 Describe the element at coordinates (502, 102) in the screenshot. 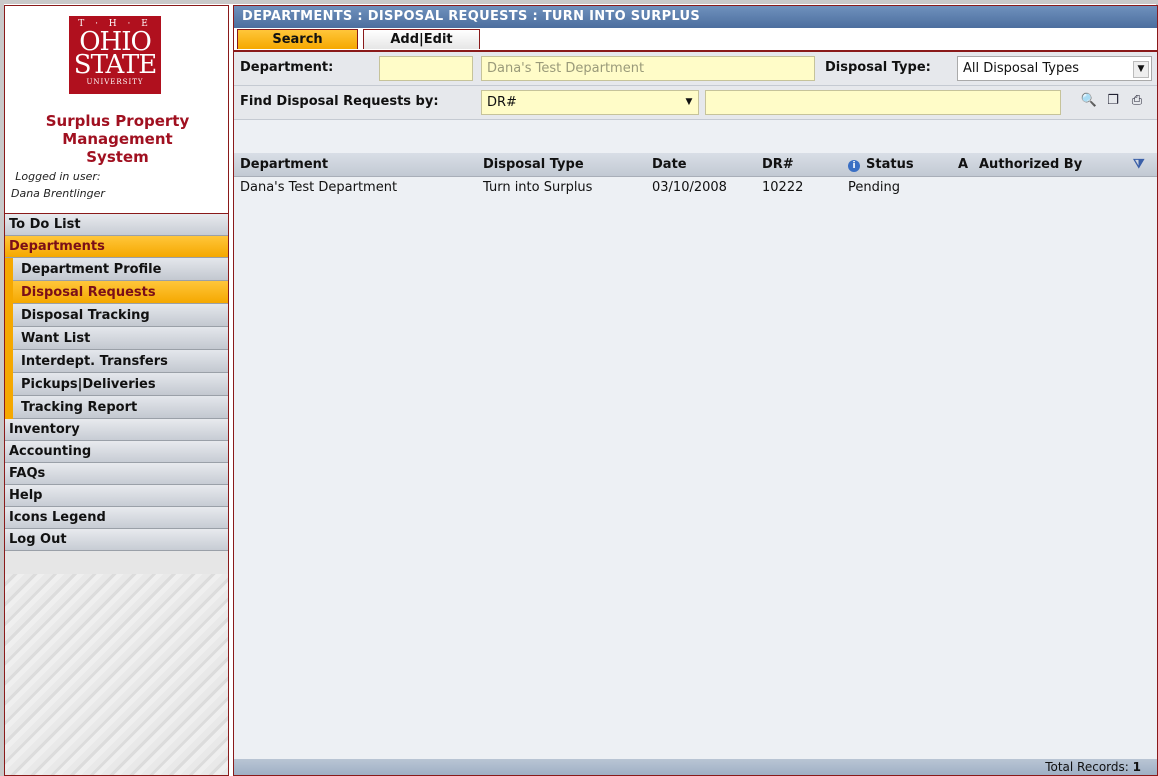

I see `find-by-value: DR#` at that location.